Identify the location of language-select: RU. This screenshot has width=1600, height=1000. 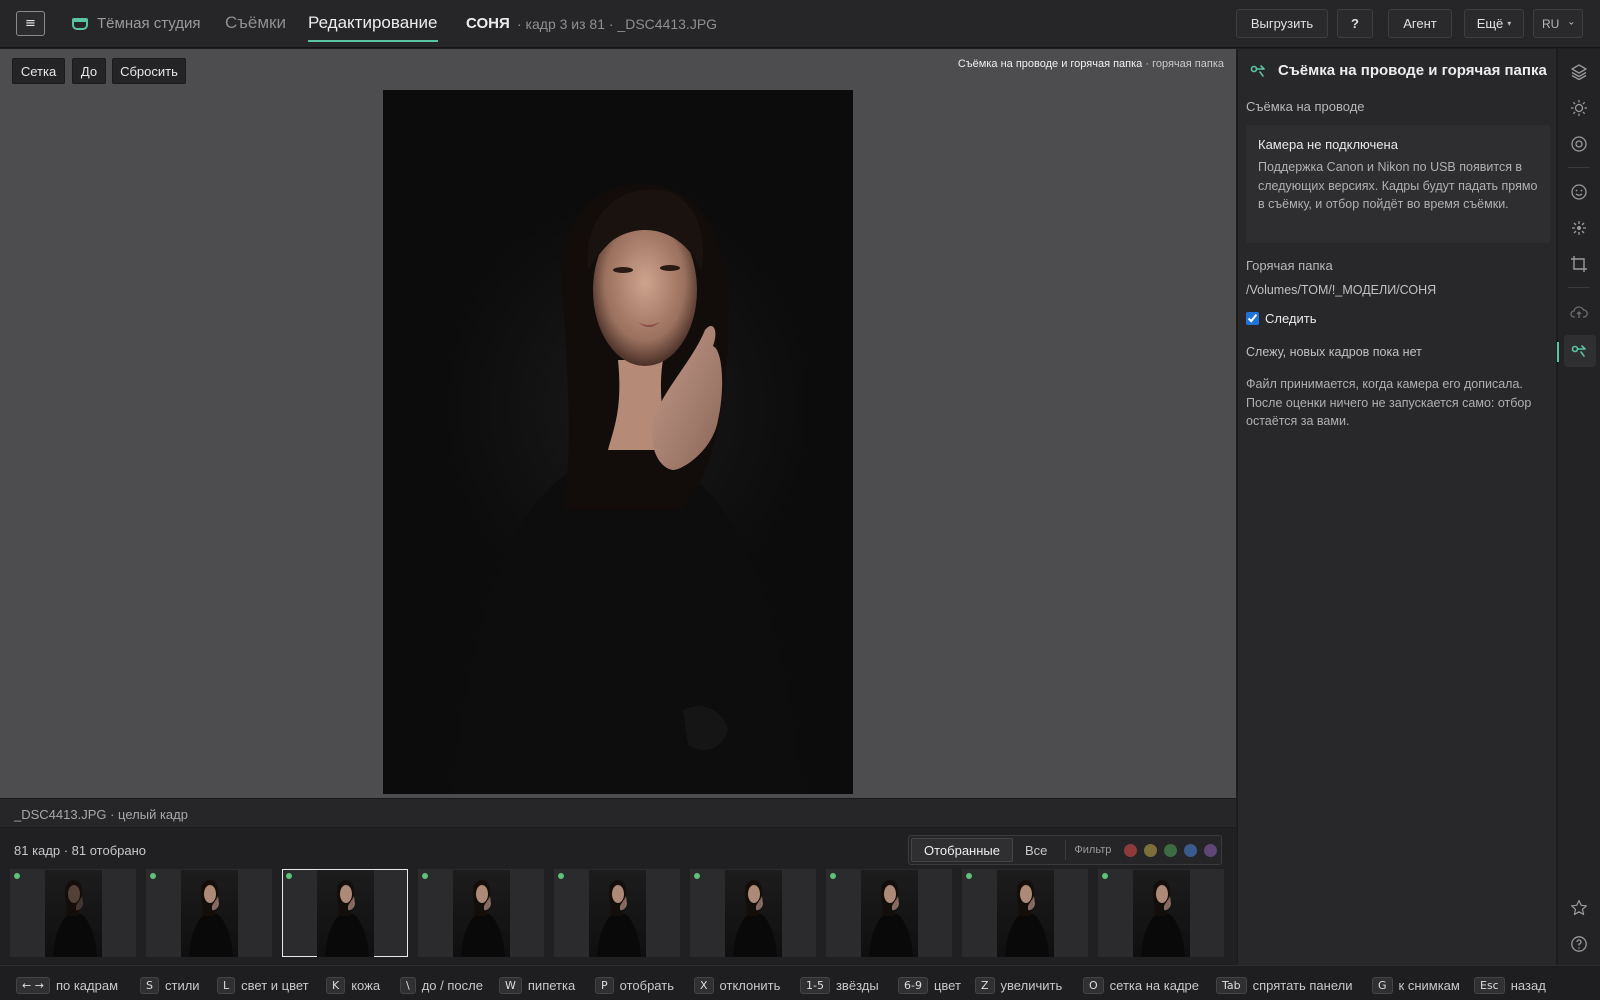
(1558, 23).